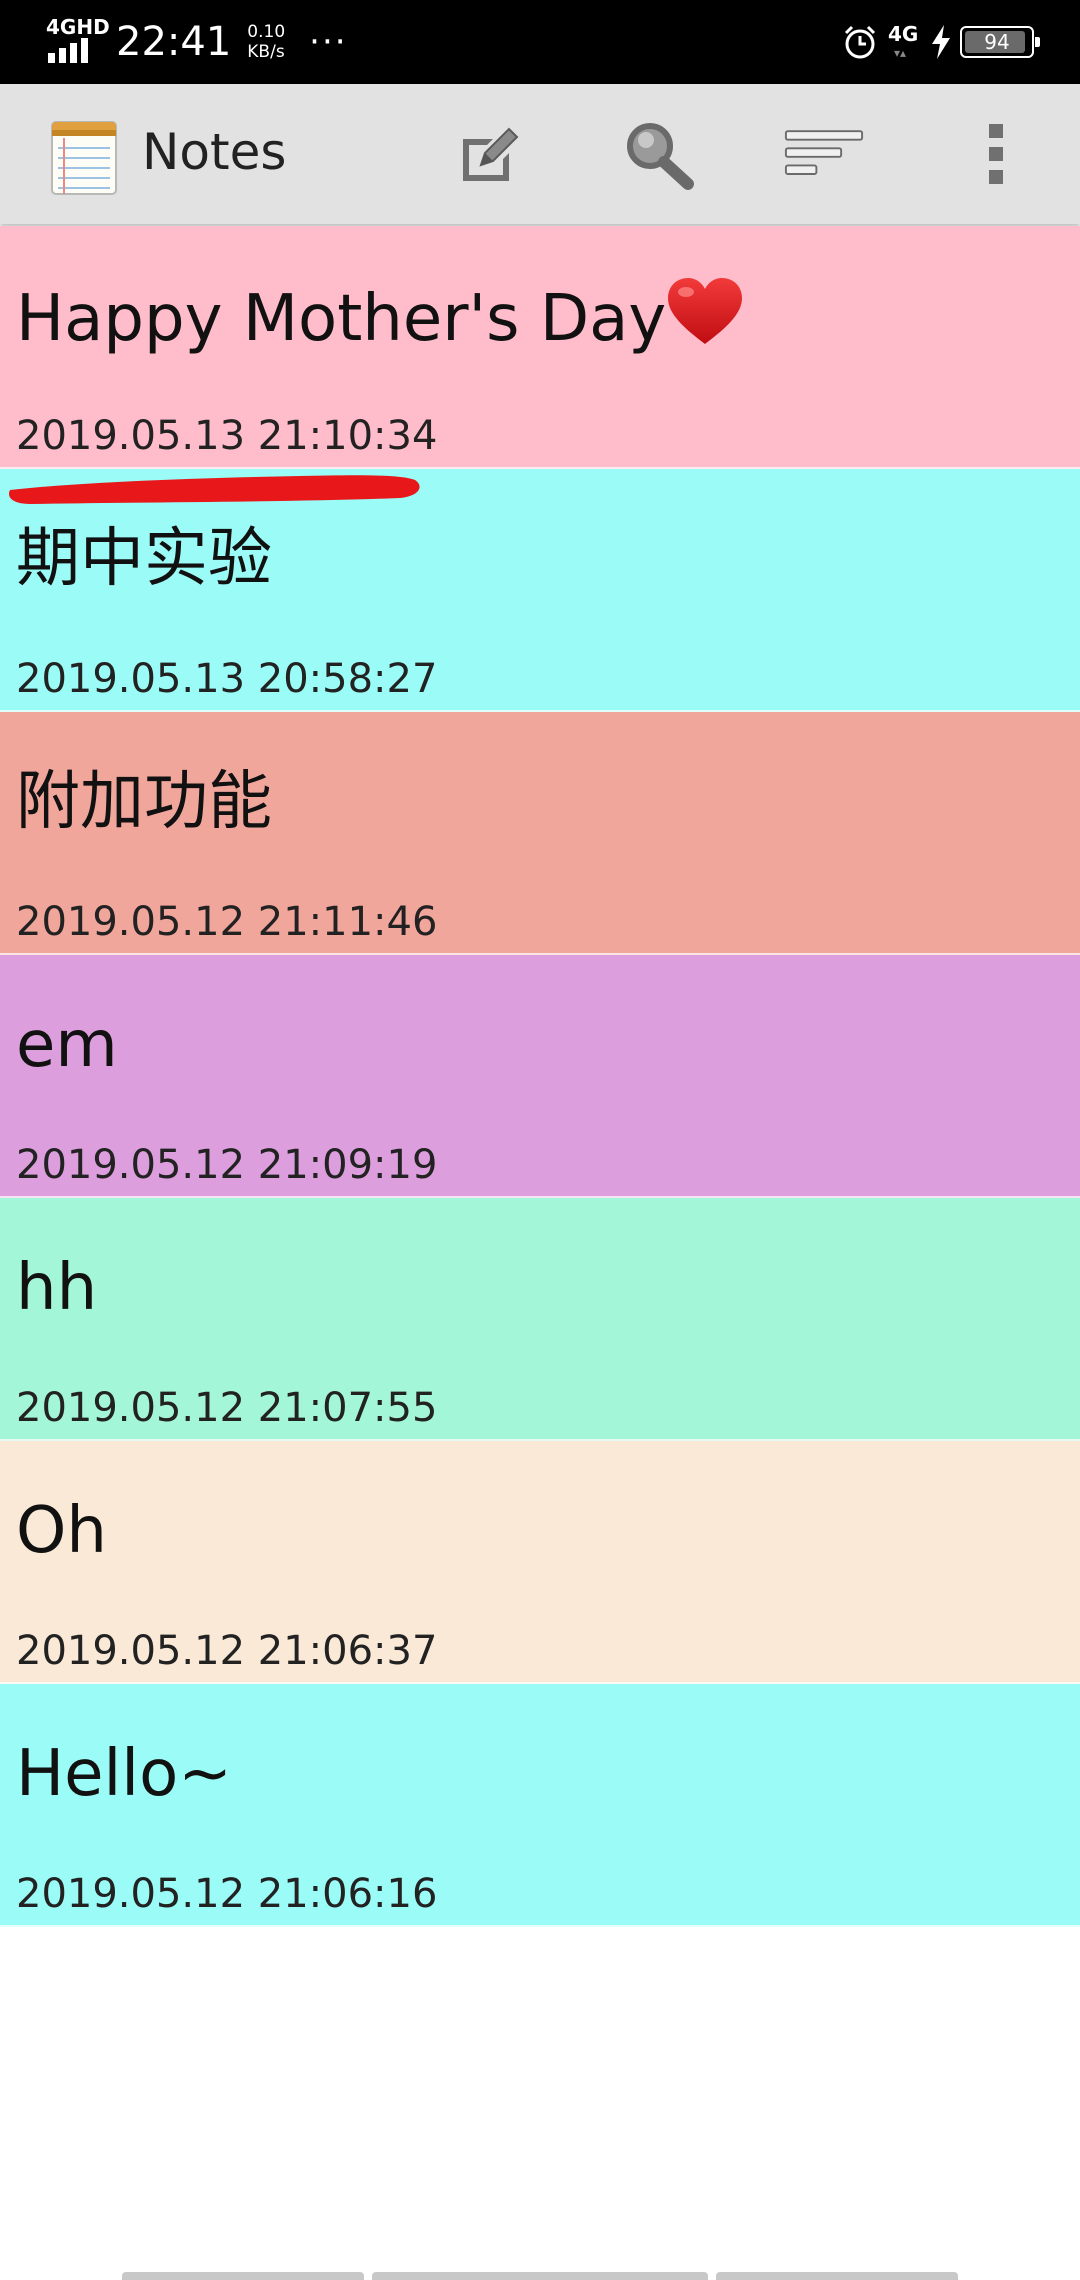 This screenshot has height=2280, width=1080. Describe the element at coordinates (903, 34) in the screenshot. I see `mobile-data-label: 4G` at that location.